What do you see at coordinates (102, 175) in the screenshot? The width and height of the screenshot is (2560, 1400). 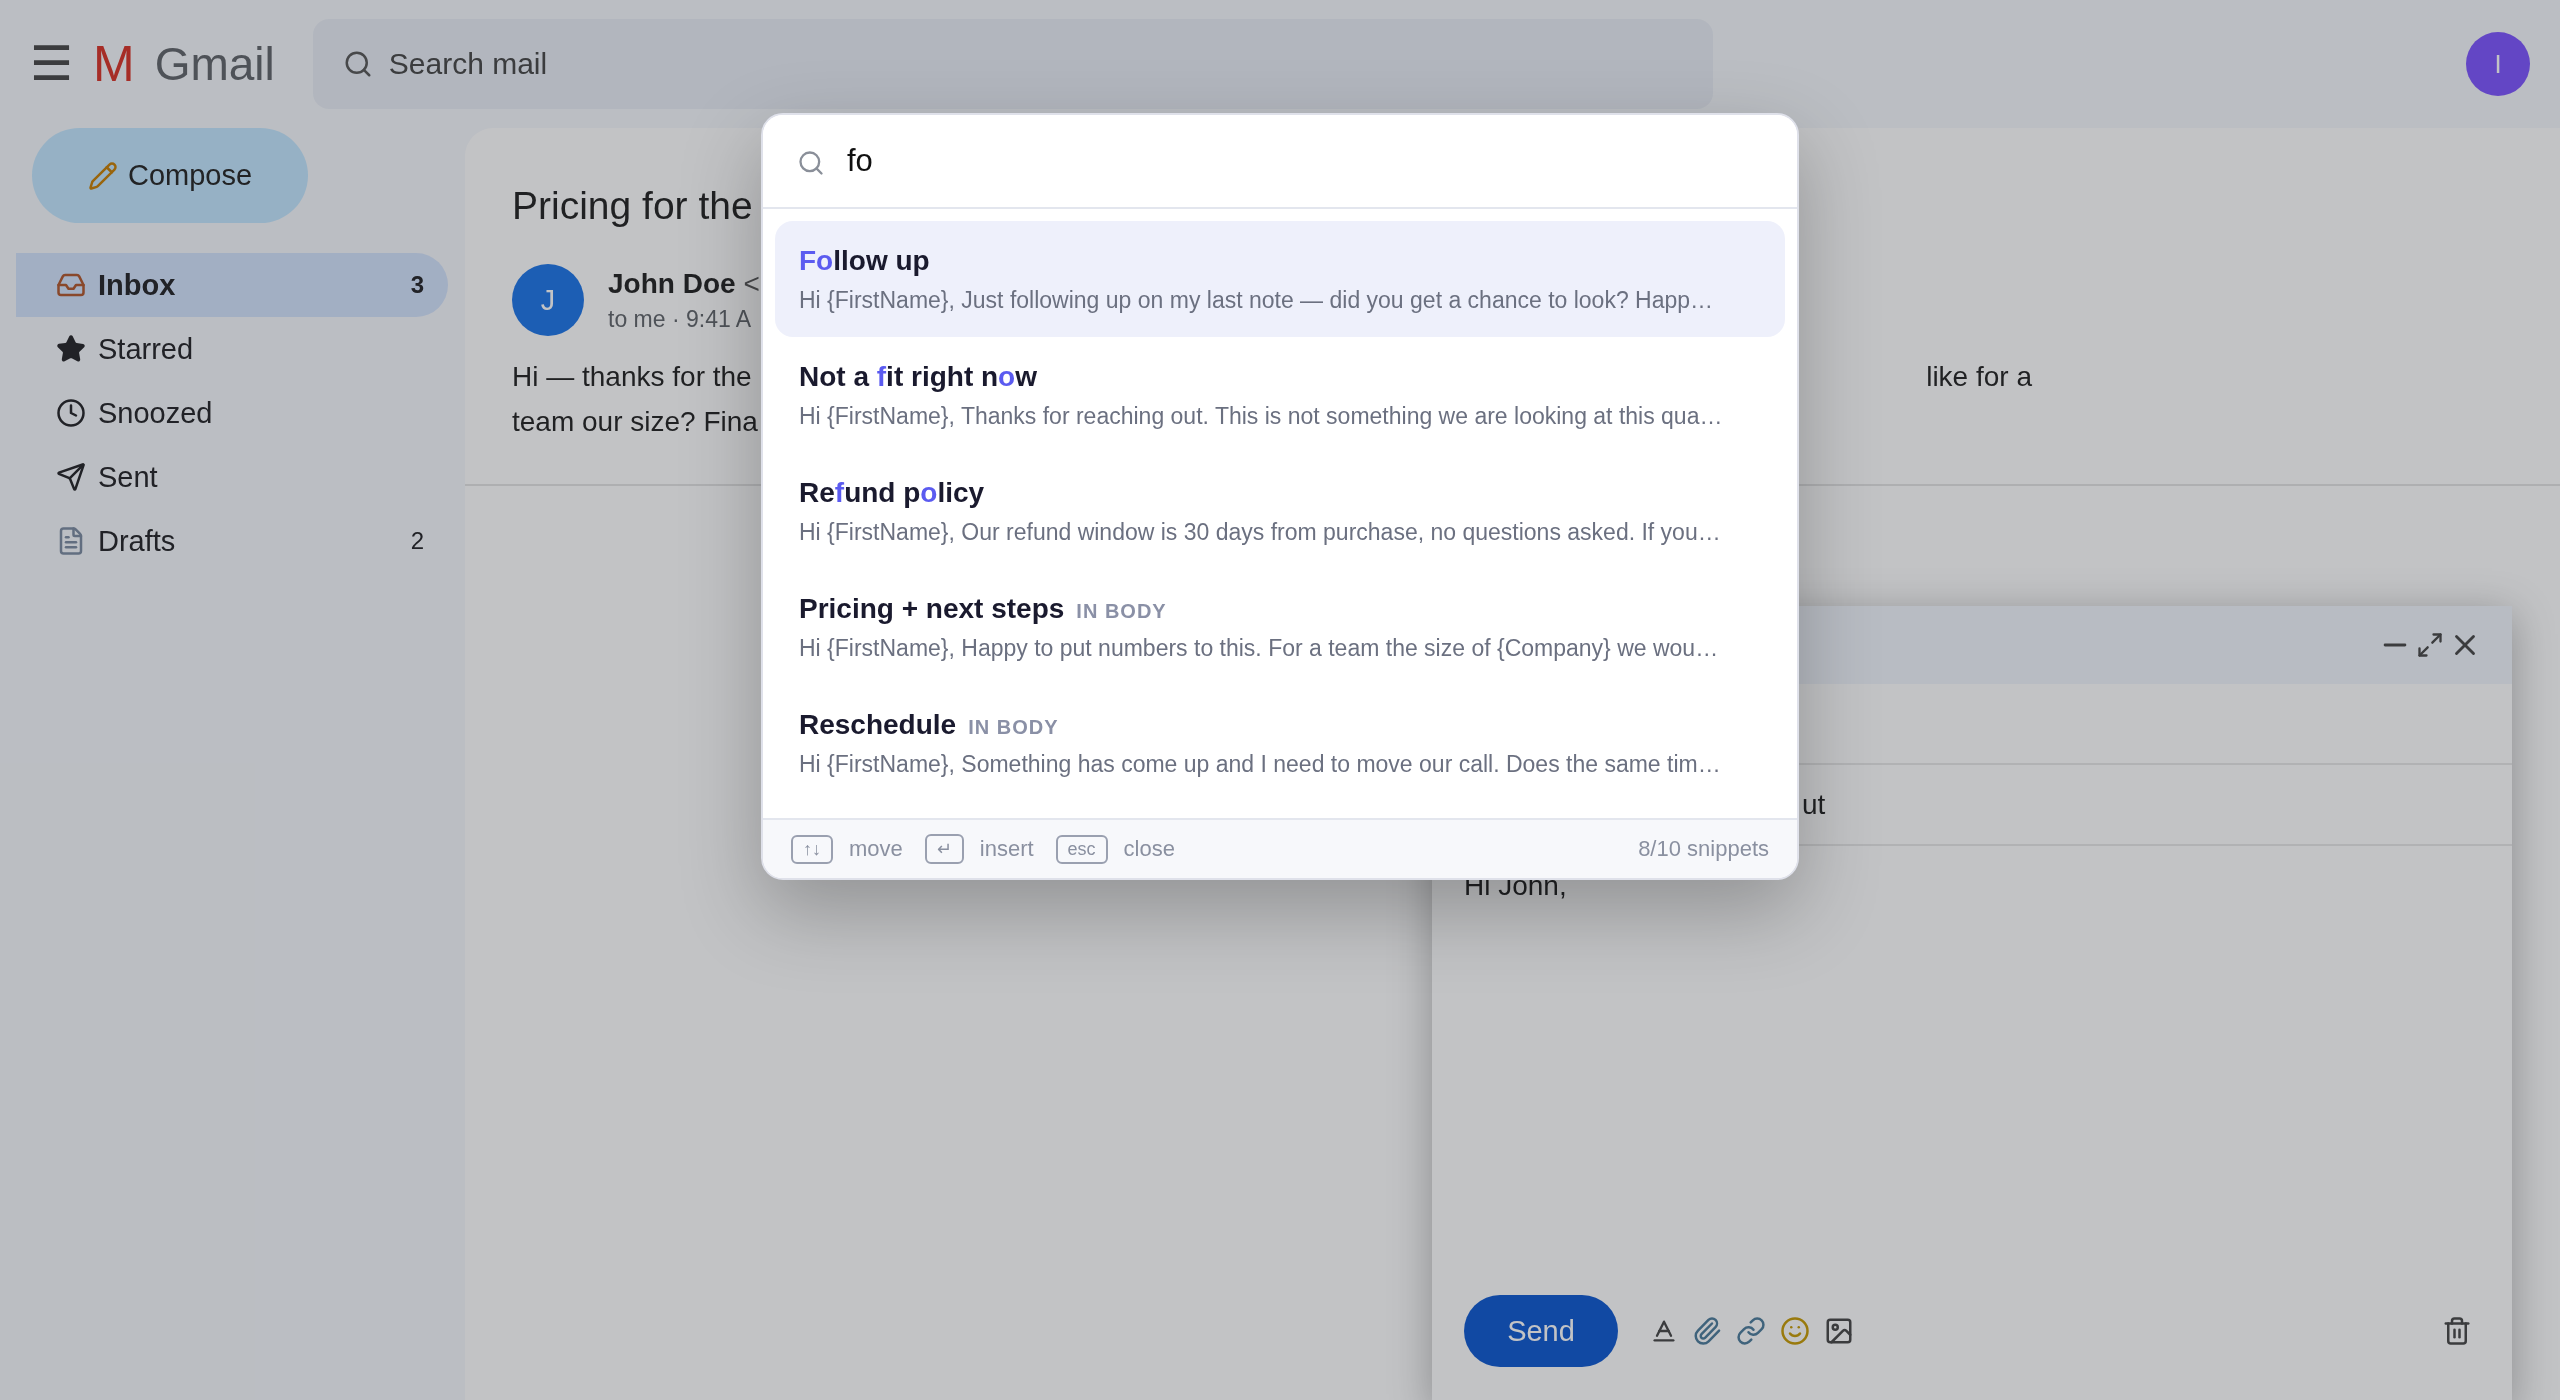 I see `pencil-icon` at bounding box center [102, 175].